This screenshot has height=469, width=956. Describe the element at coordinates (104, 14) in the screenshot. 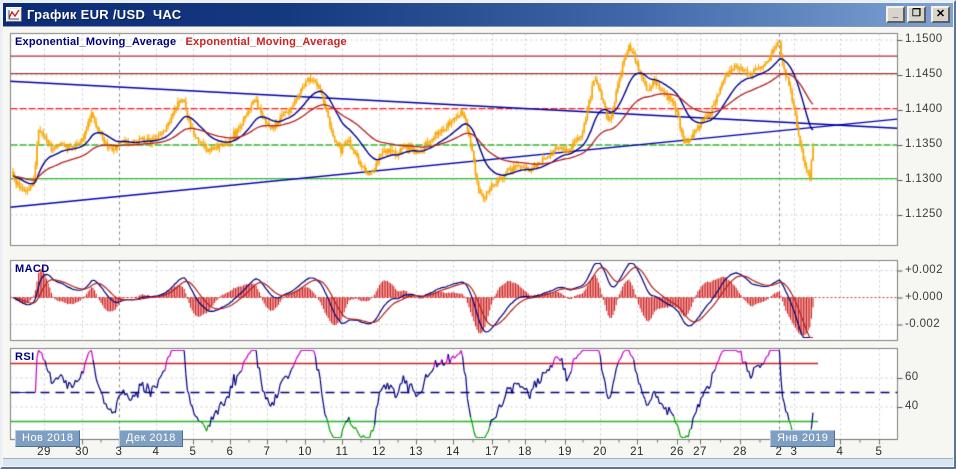

I see `window-title: График EUR /USD ЧАС` at that location.